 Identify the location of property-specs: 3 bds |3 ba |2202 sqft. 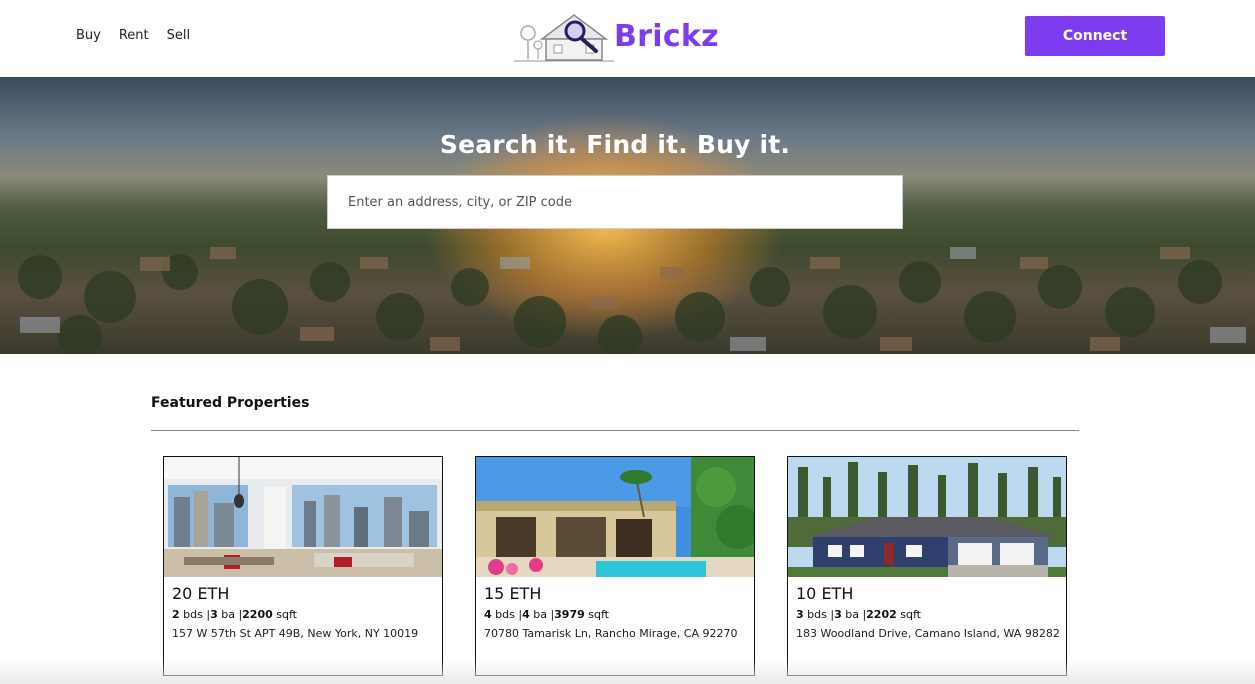
(858, 614).